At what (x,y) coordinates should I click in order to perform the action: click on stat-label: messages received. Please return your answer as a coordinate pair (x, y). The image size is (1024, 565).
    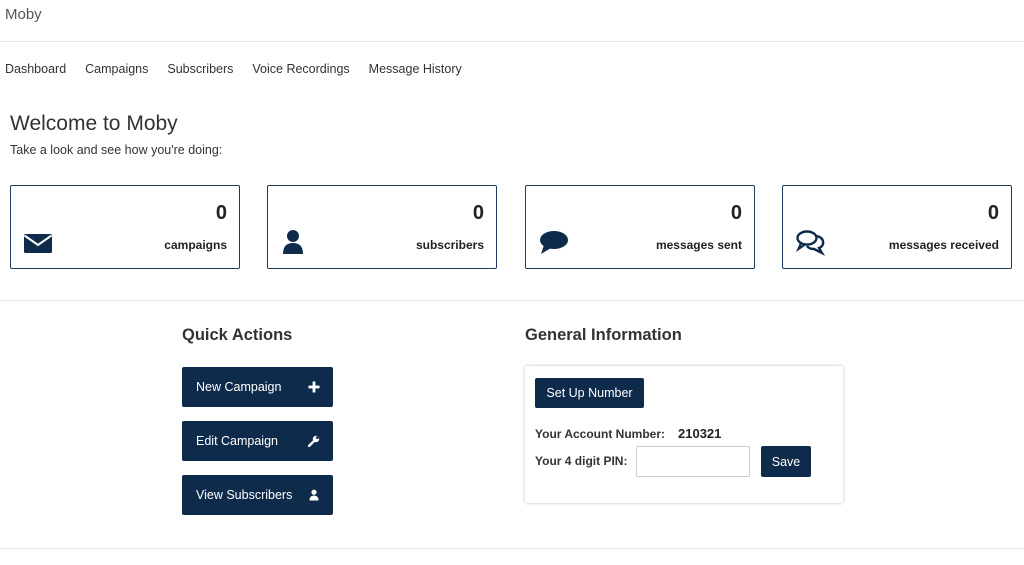
    Looking at the image, I should click on (943, 245).